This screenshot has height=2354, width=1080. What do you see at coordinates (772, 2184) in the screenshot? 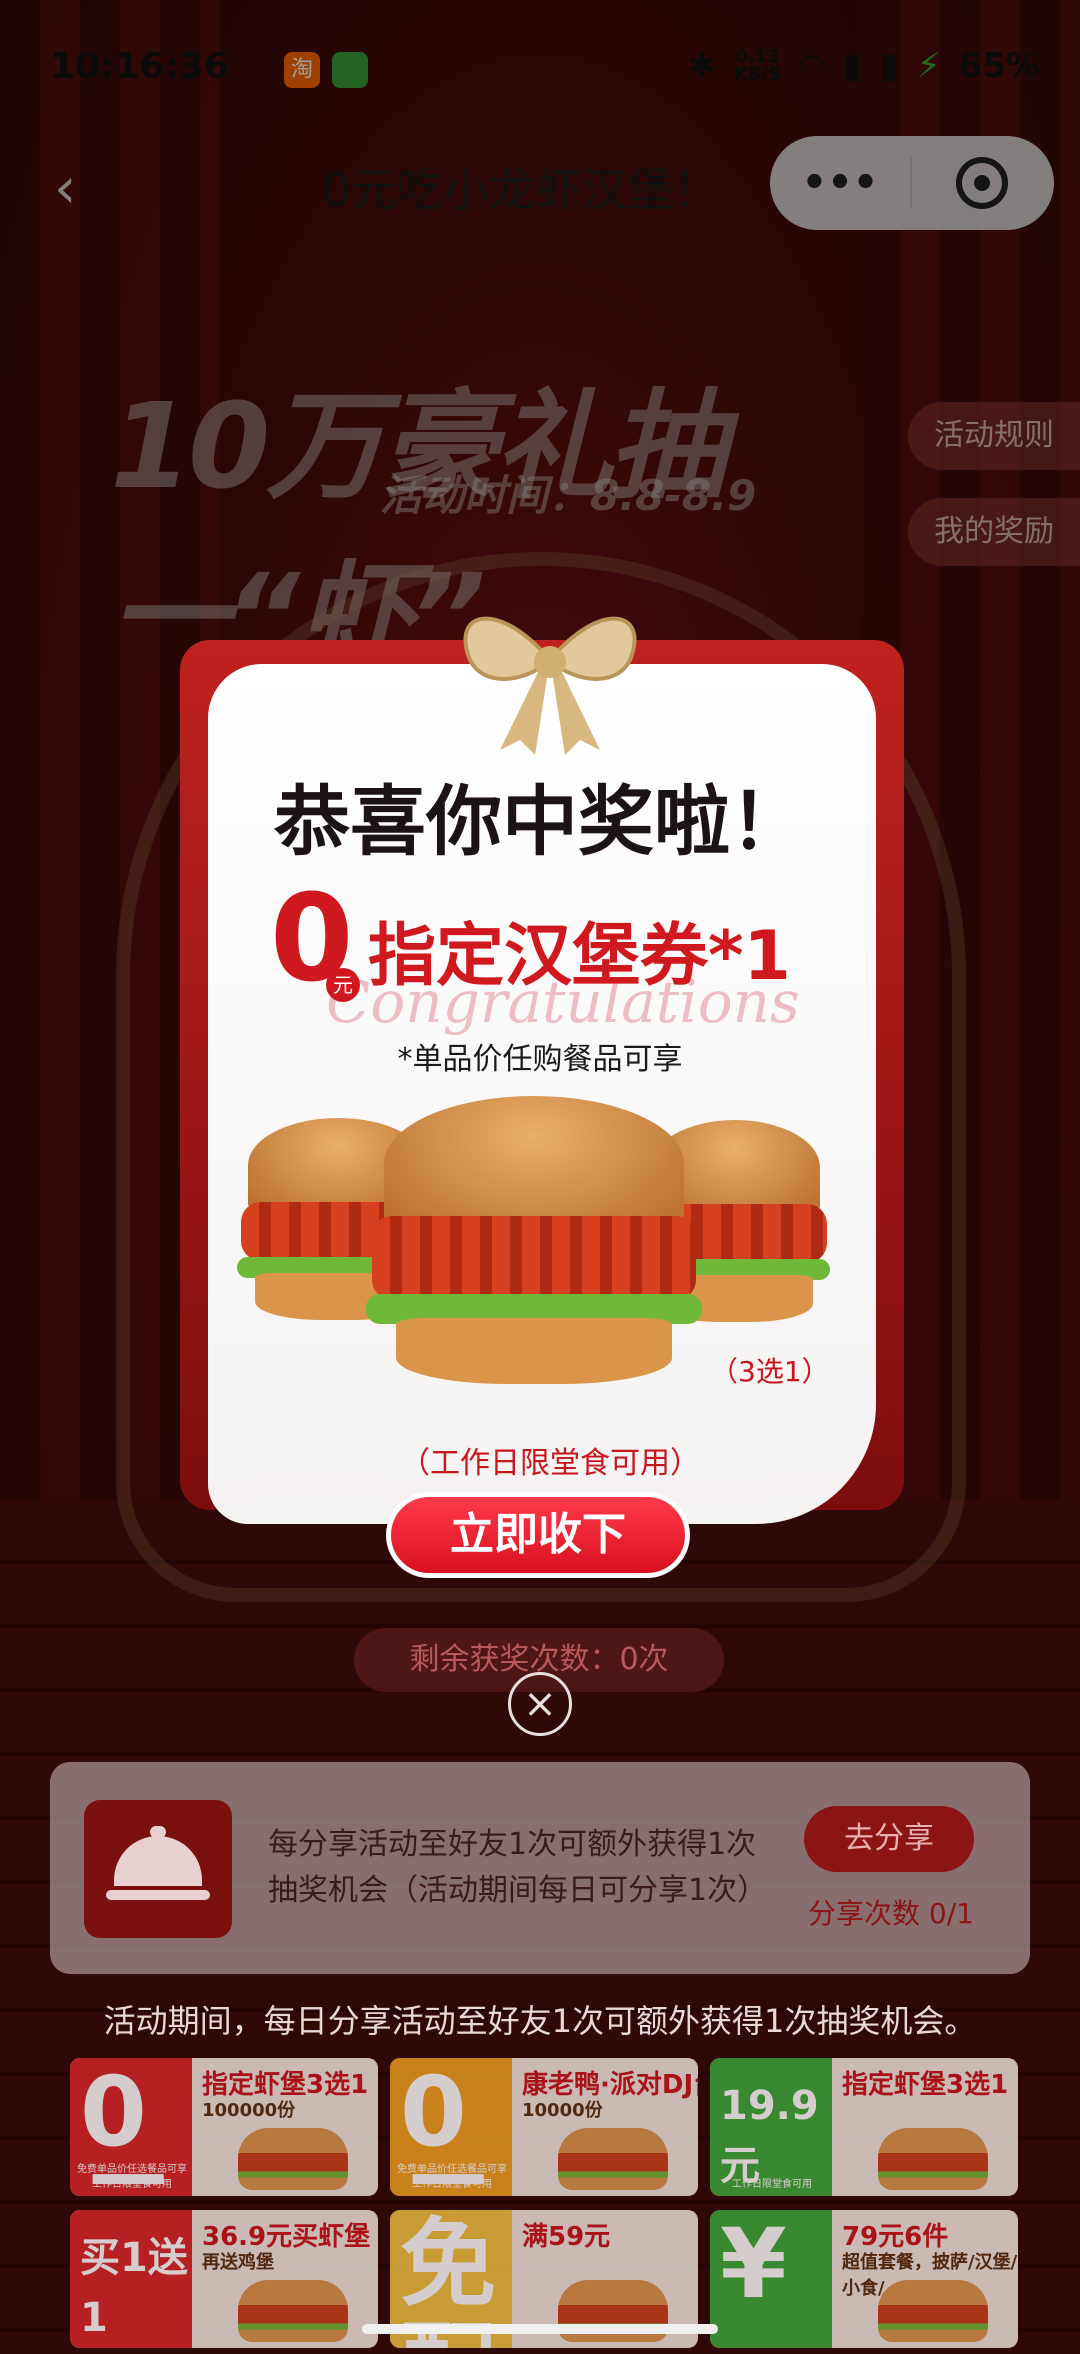
I see `tile-badge-note: 工作日限堂食可用` at bounding box center [772, 2184].